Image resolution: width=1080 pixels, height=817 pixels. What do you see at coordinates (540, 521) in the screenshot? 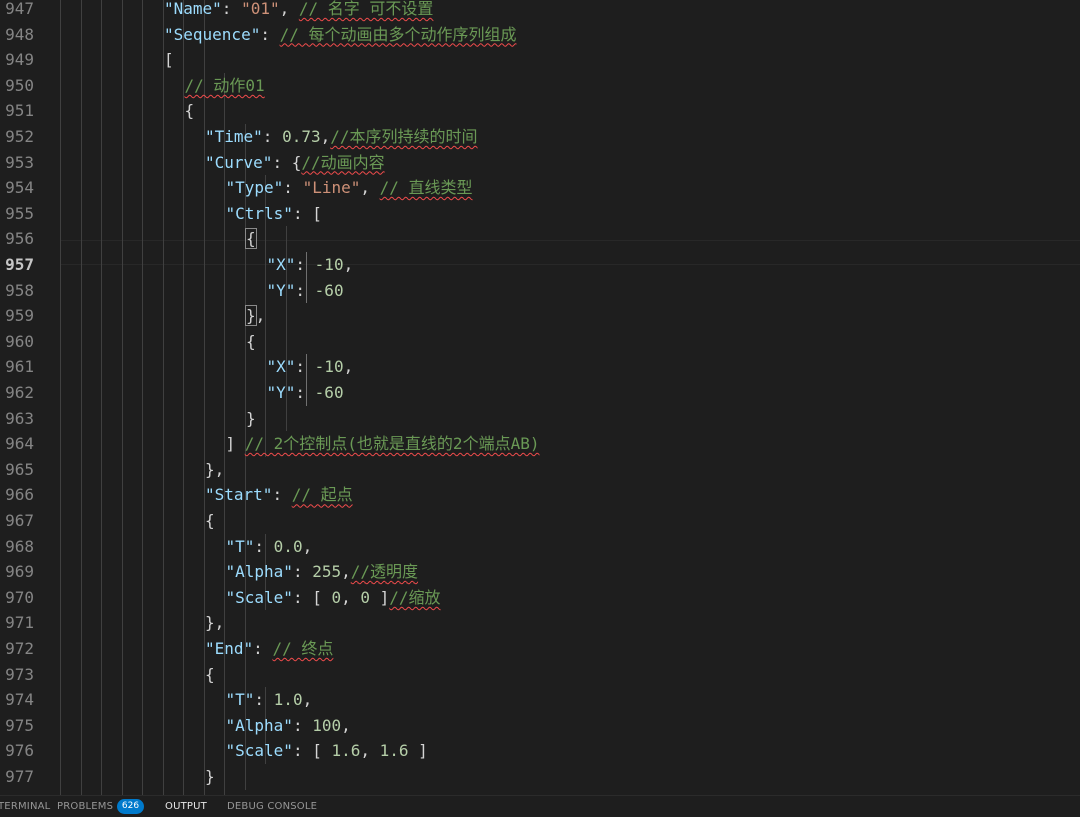
I see `code-line: 967 {` at bounding box center [540, 521].